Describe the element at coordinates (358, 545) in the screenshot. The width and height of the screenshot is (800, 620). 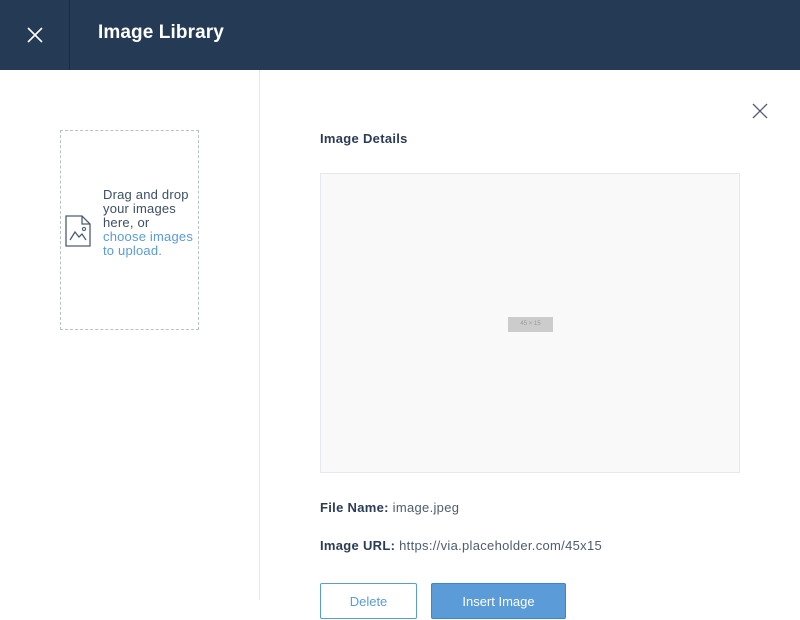
I see `image-url-label: Image URL:` at that location.